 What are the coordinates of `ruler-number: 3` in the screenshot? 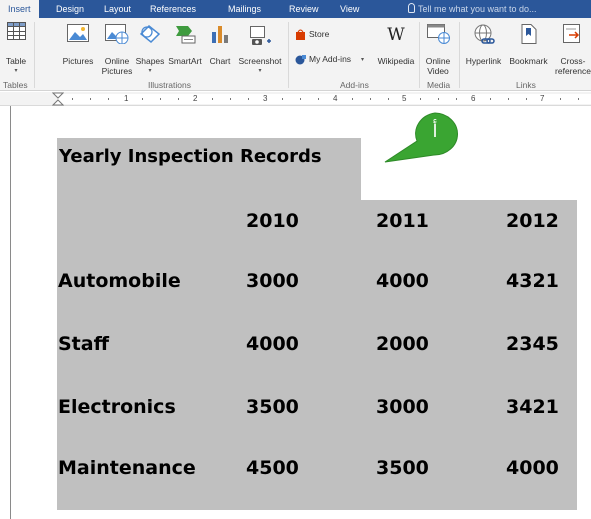 It's located at (265, 98).